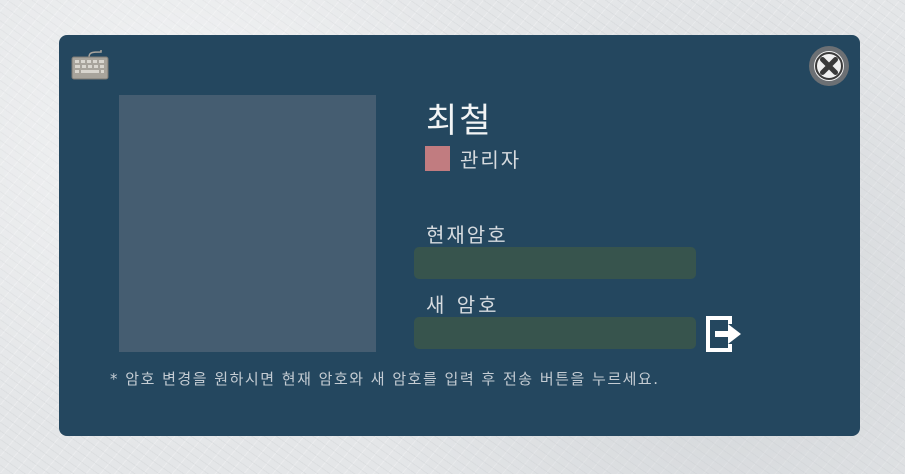  What do you see at coordinates (459, 121) in the screenshot?
I see `user-name: 최철` at bounding box center [459, 121].